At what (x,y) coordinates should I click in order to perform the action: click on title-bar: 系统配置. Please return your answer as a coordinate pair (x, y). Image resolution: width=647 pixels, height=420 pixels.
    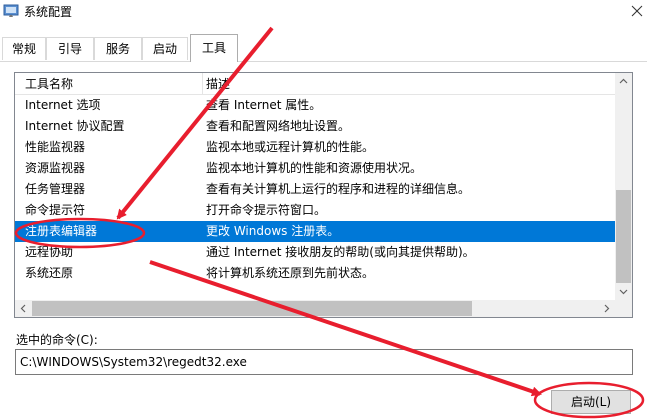
    Looking at the image, I should click on (323, 16).